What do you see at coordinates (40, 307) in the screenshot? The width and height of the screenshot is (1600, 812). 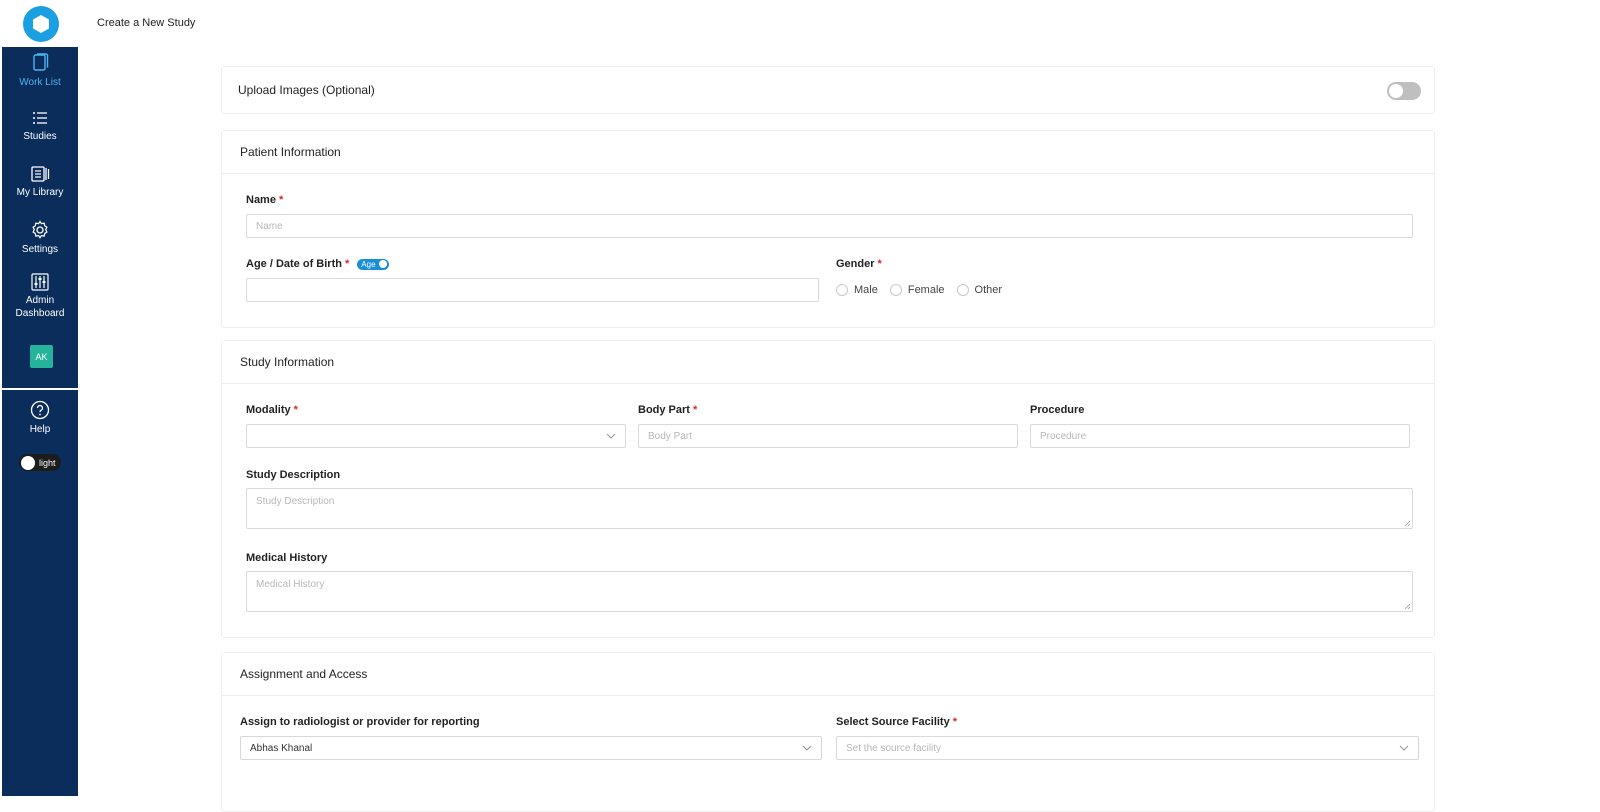 I see `sidebar-item-label: Admin Dashboard` at bounding box center [40, 307].